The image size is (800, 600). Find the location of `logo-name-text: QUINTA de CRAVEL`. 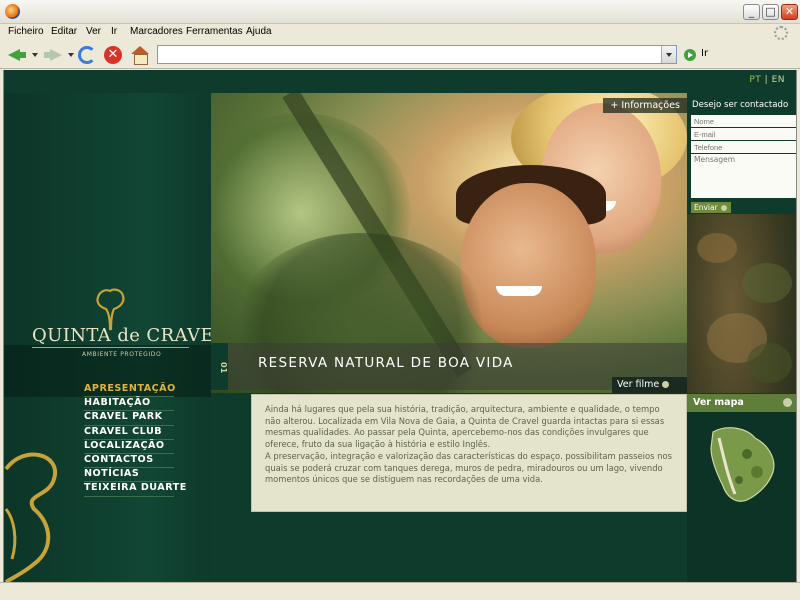

logo-name-text: QUINTA de CRAVEL is located at coordinates (129, 335).